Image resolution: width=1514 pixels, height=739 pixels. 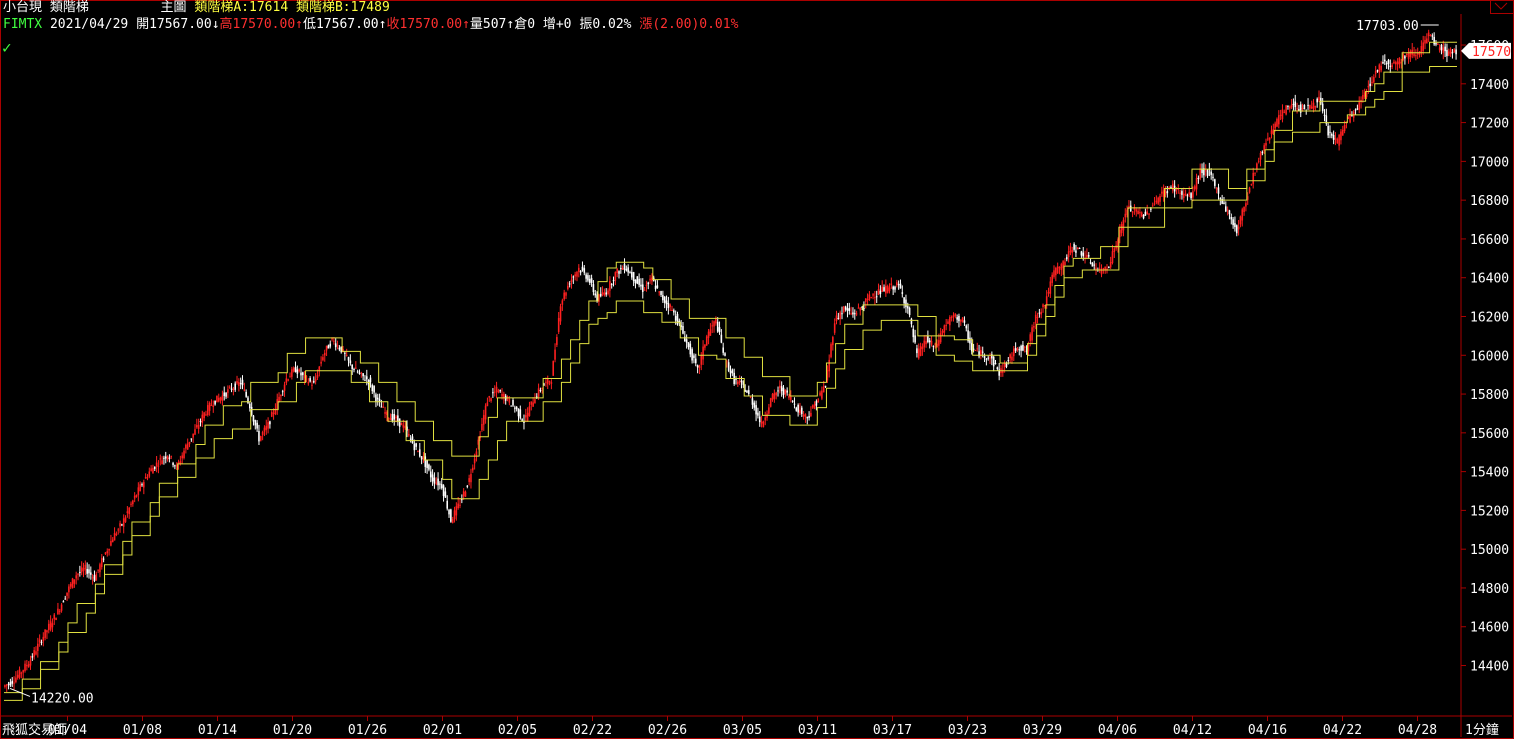 What do you see at coordinates (1482, 730) in the screenshot?
I see `period-selector: 1分鐘` at bounding box center [1482, 730].